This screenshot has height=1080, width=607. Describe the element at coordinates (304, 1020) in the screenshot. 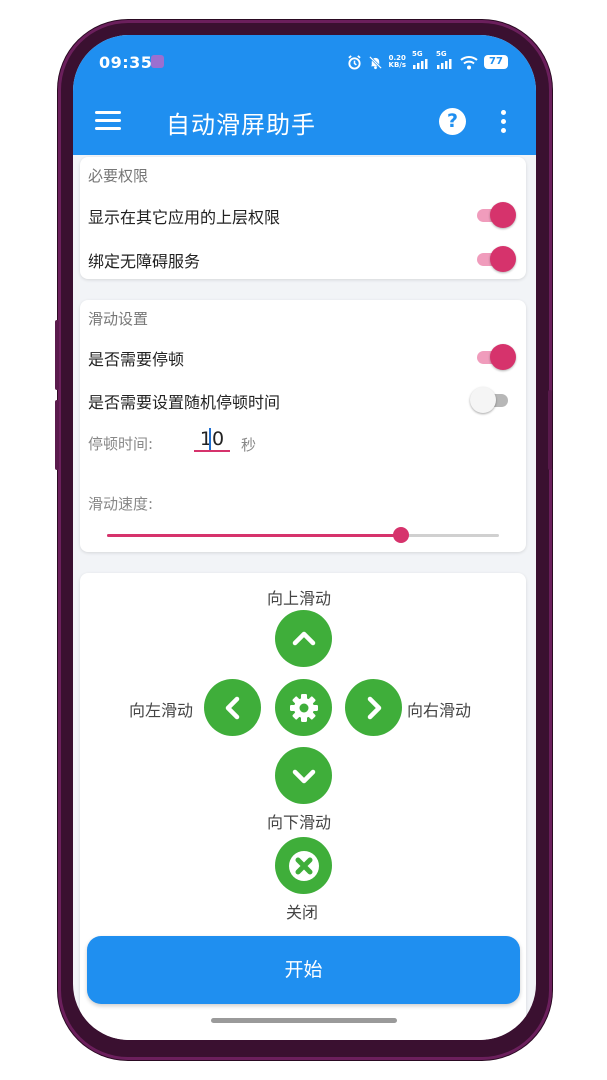

I see `home-indicator` at that location.